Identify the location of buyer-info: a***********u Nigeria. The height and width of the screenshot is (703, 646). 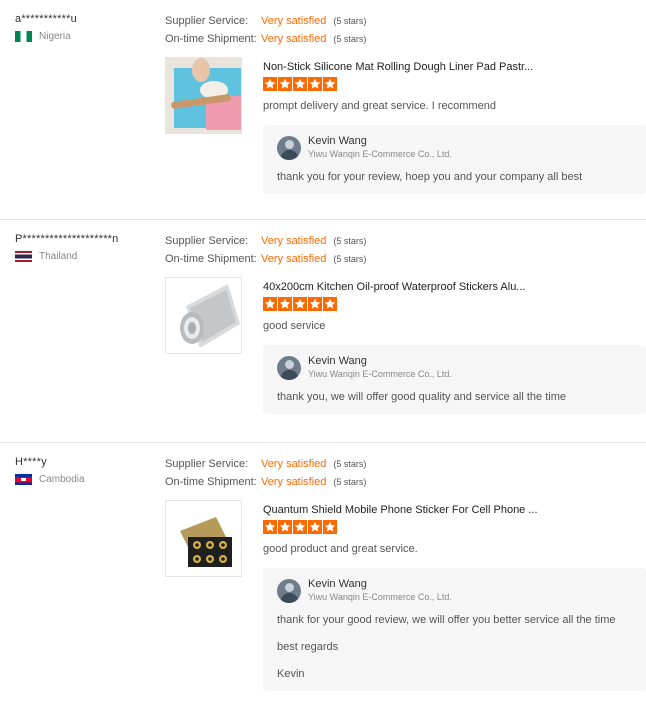
(85, 27).